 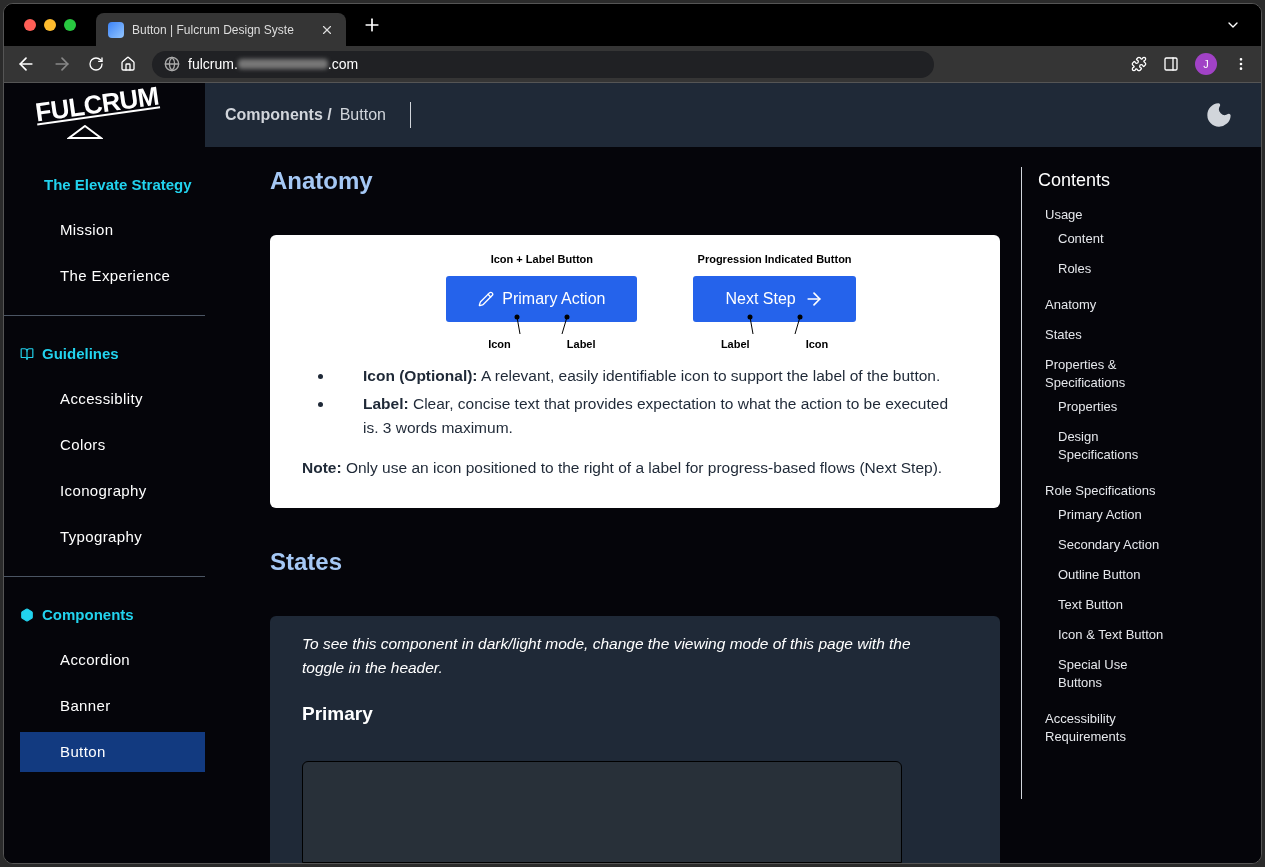 I want to click on primary-button: Next Step, so click(x=774, y=298).